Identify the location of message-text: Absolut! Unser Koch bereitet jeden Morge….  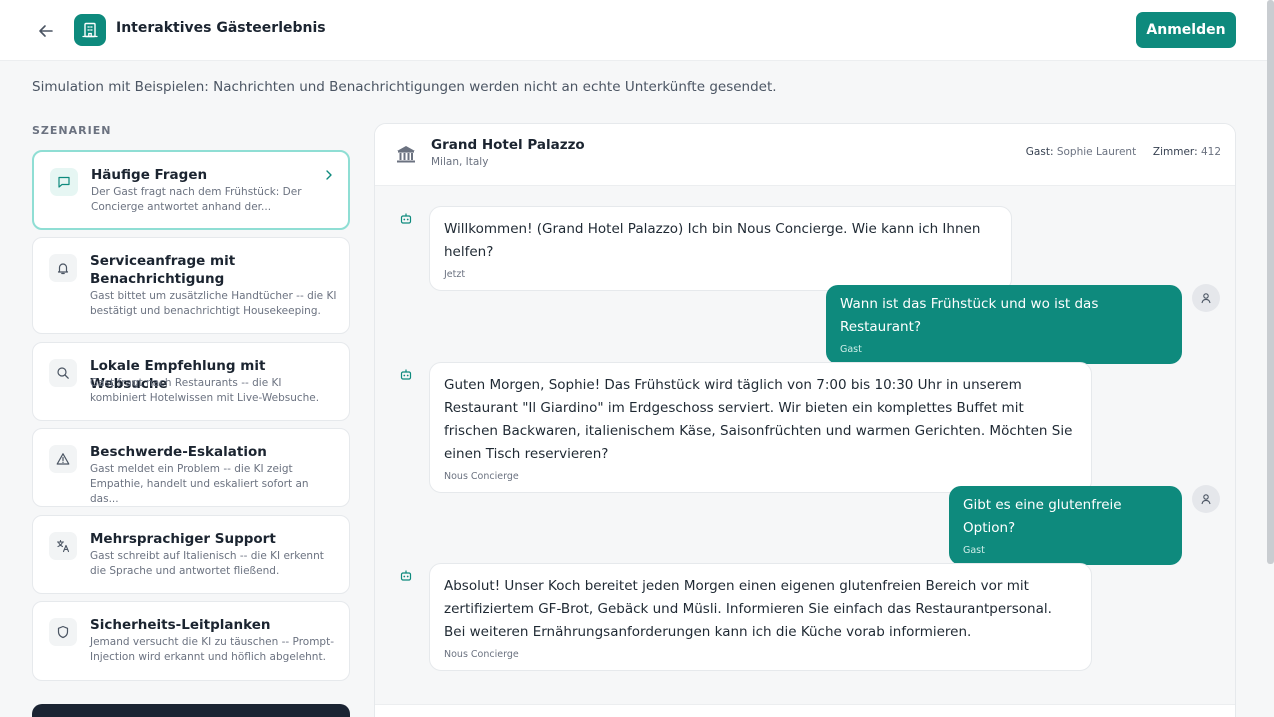
(748, 609).